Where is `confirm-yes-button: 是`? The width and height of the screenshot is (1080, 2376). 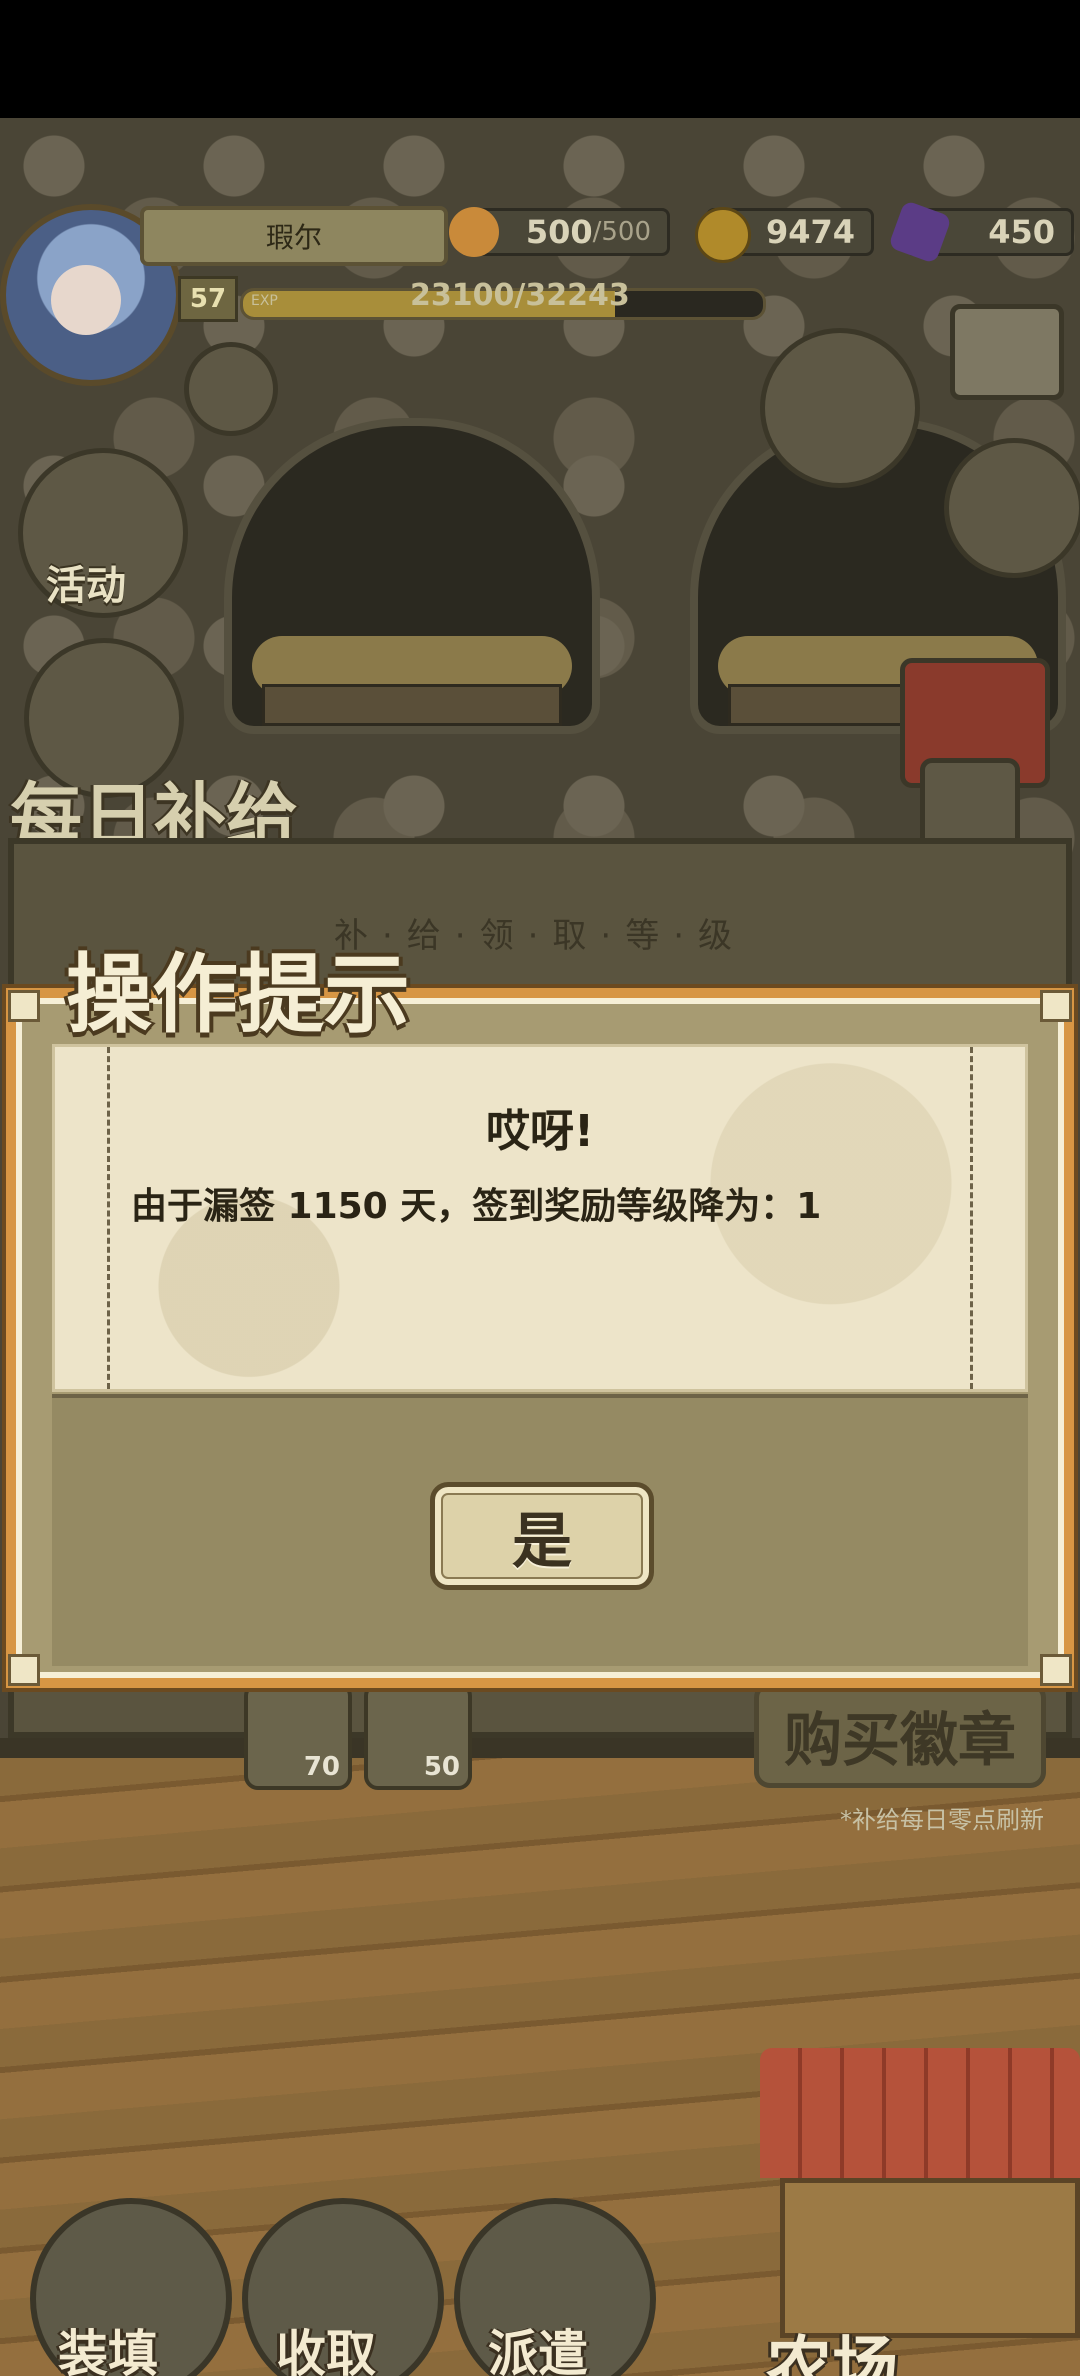
confirm-yes-button: 是 is located at coordinates (542, 1536).